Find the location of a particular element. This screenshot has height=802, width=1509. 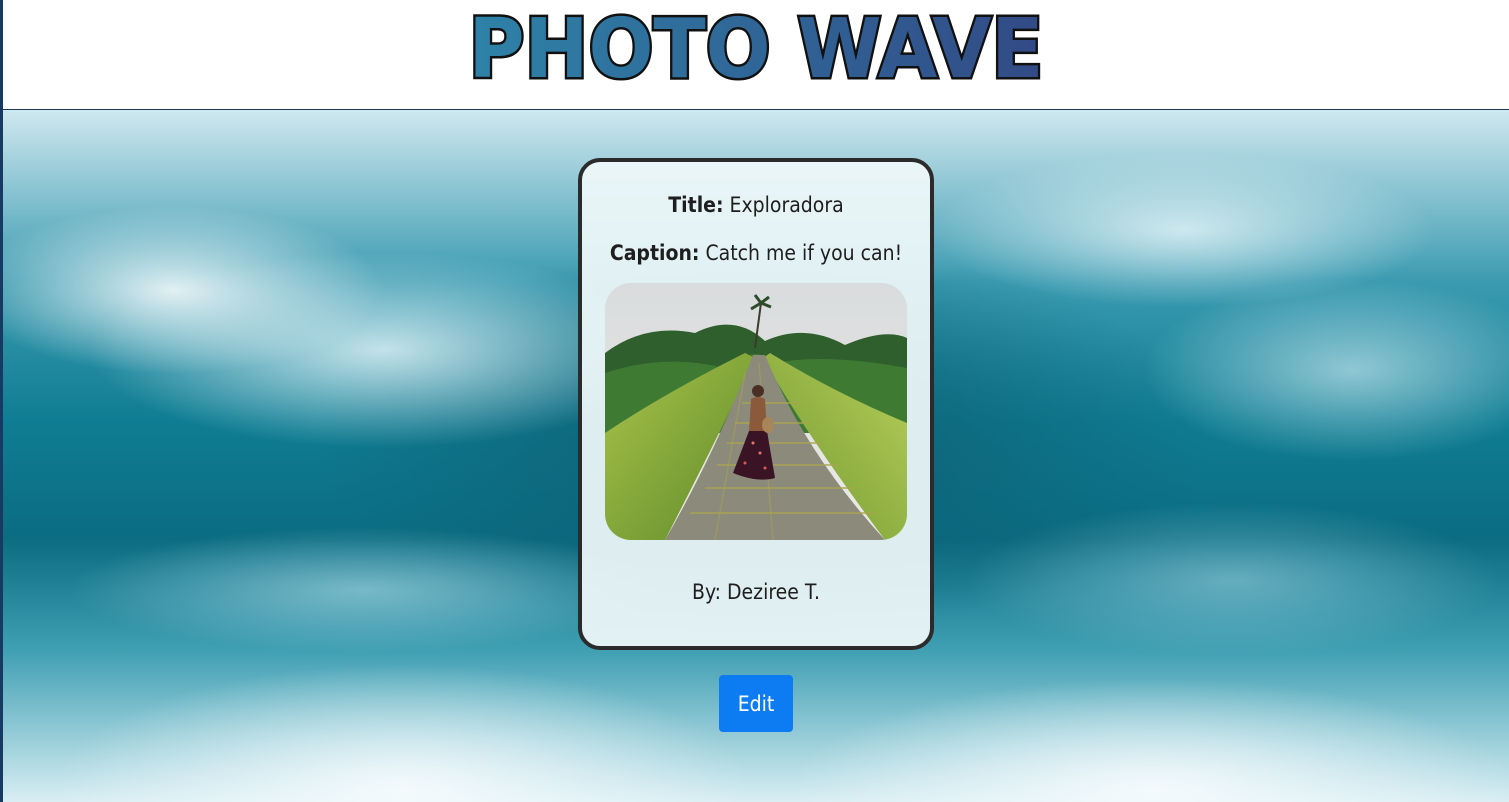

post-photo is located at coordinates (756, 411).